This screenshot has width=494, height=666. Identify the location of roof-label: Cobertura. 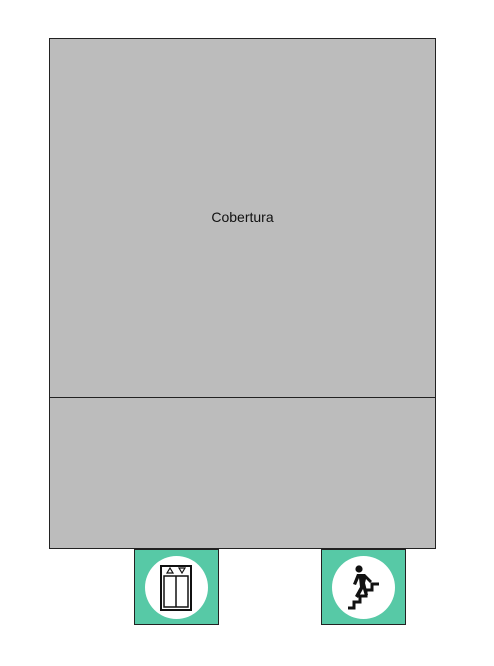
(242, 217).